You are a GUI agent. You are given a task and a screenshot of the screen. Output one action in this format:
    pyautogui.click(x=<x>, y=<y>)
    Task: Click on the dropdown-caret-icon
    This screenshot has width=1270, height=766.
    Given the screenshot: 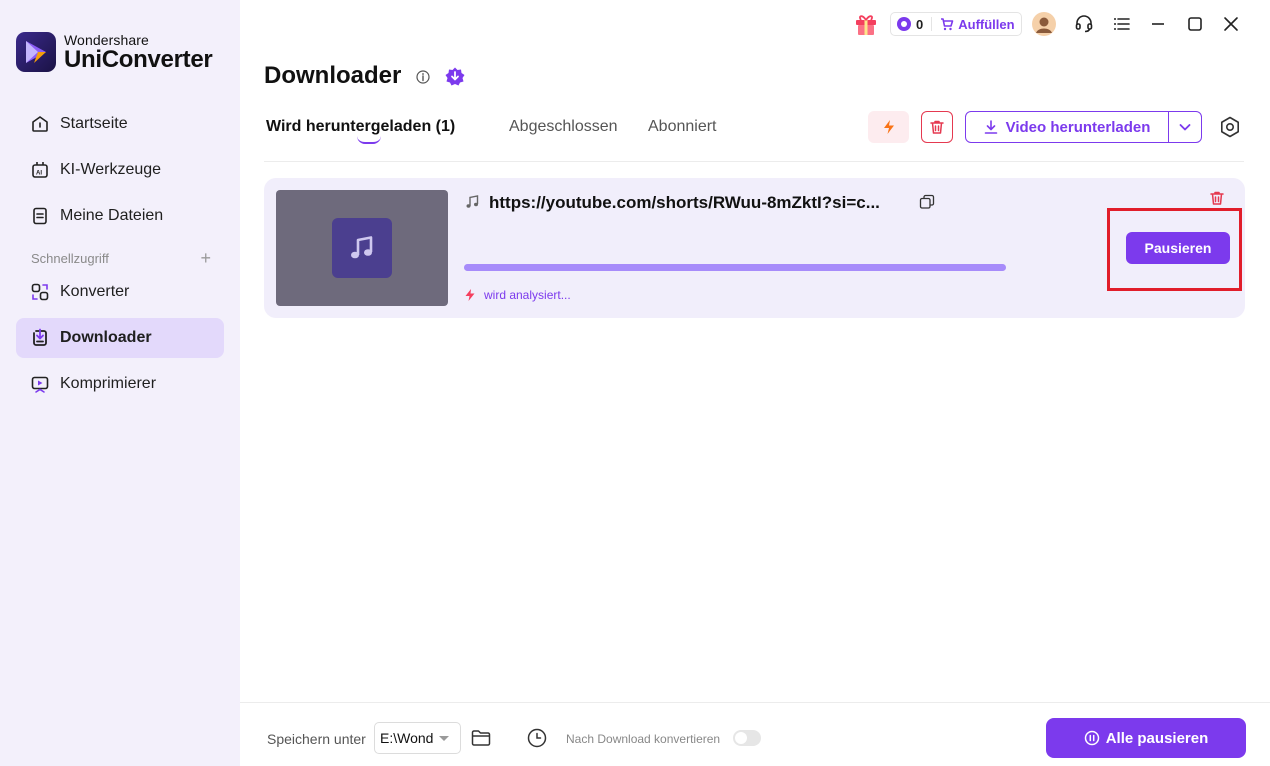 What is the action you would take?
    pyautogui.click(x=444, y=738)
    